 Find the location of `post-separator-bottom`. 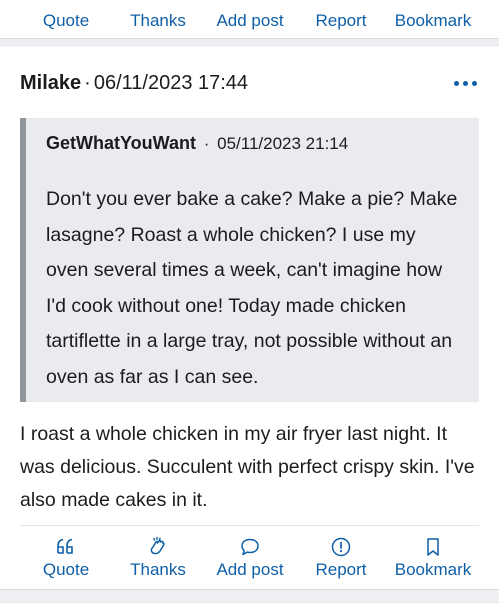

post-separator-bottom is located at coordinates (249, 596).